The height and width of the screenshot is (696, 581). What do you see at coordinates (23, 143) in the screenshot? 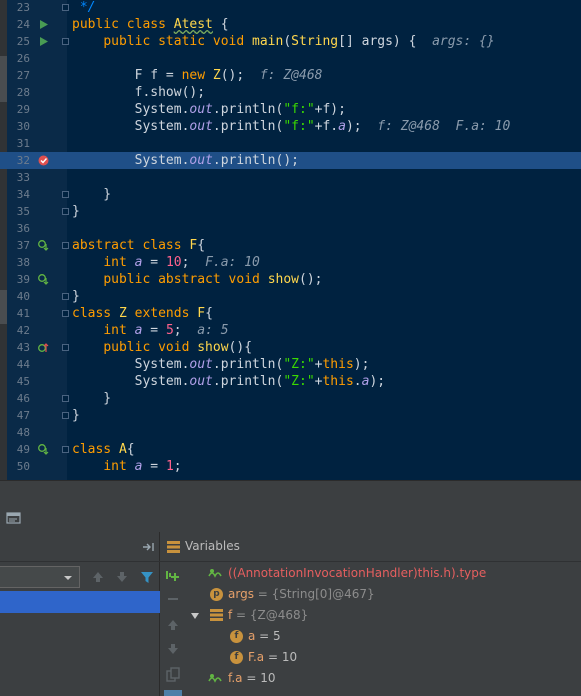
I see `line-number: 31` at bounding box center [23, 143].